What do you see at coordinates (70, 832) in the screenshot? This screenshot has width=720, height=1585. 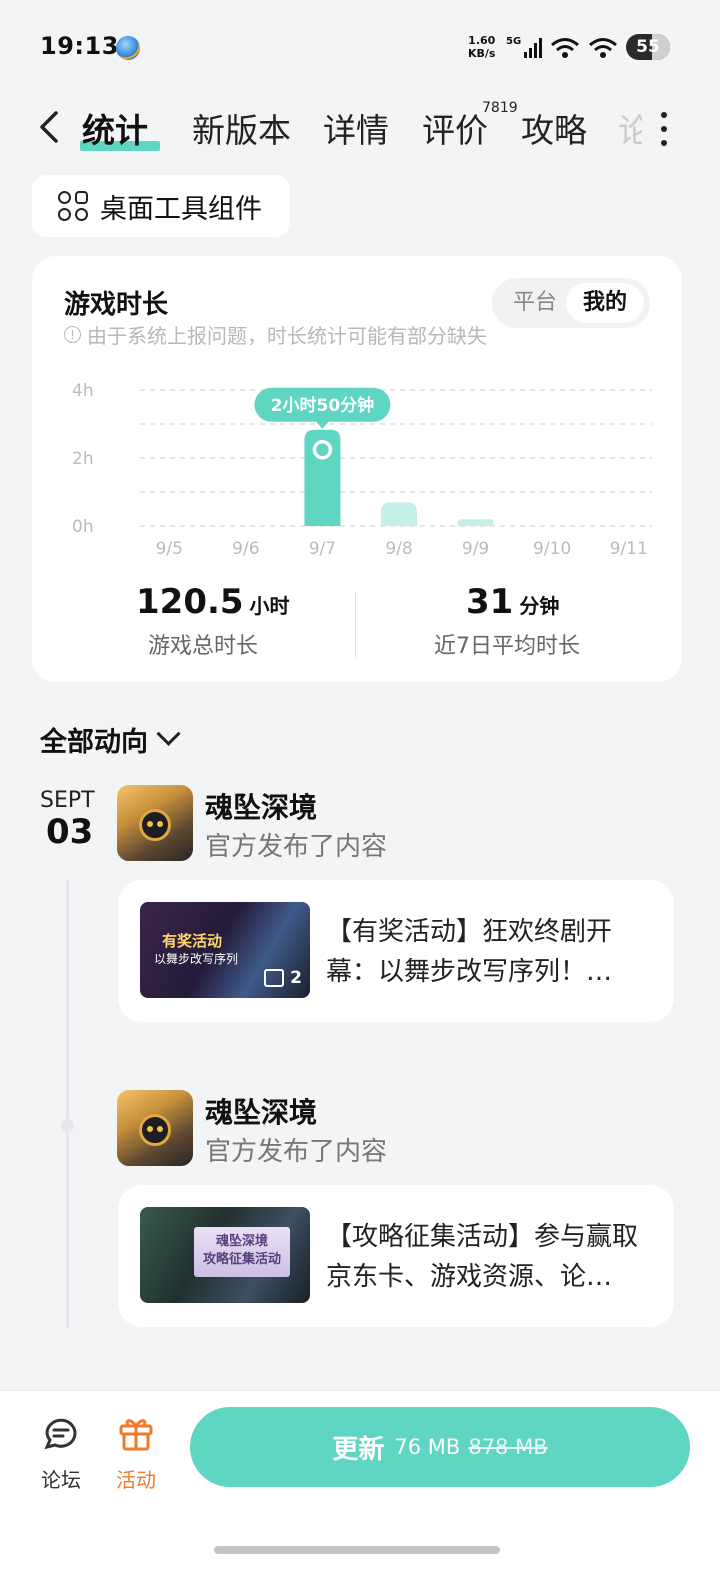 I see `date-day: 03` at bounding box center [70, 832].